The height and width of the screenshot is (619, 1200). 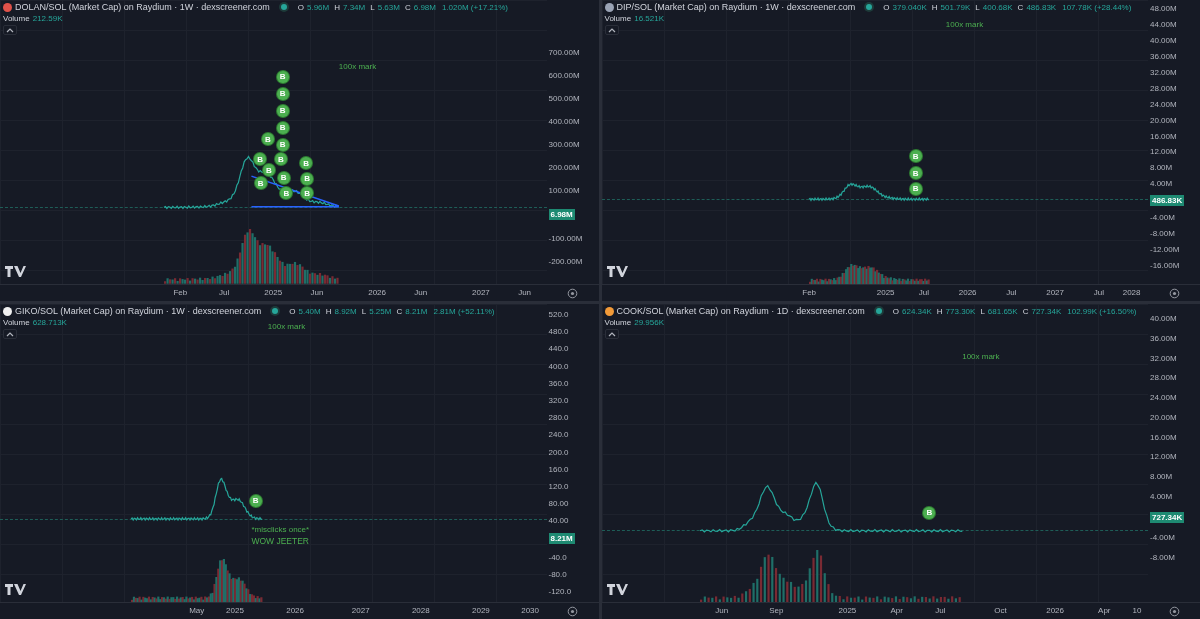 I want to click on axis-label: 28.00M, so click(x=1163, y=378).